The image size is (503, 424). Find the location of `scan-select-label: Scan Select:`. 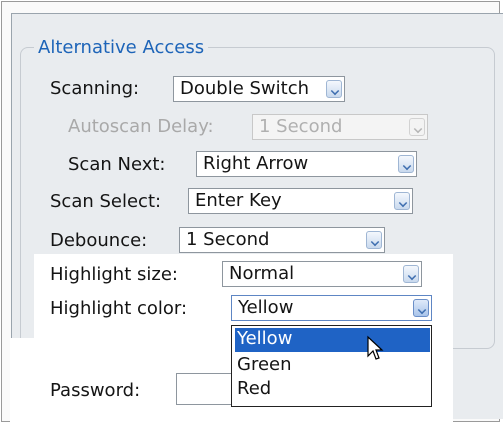

scan-select-label: Scan Select: is located at coordinates (106, 201).